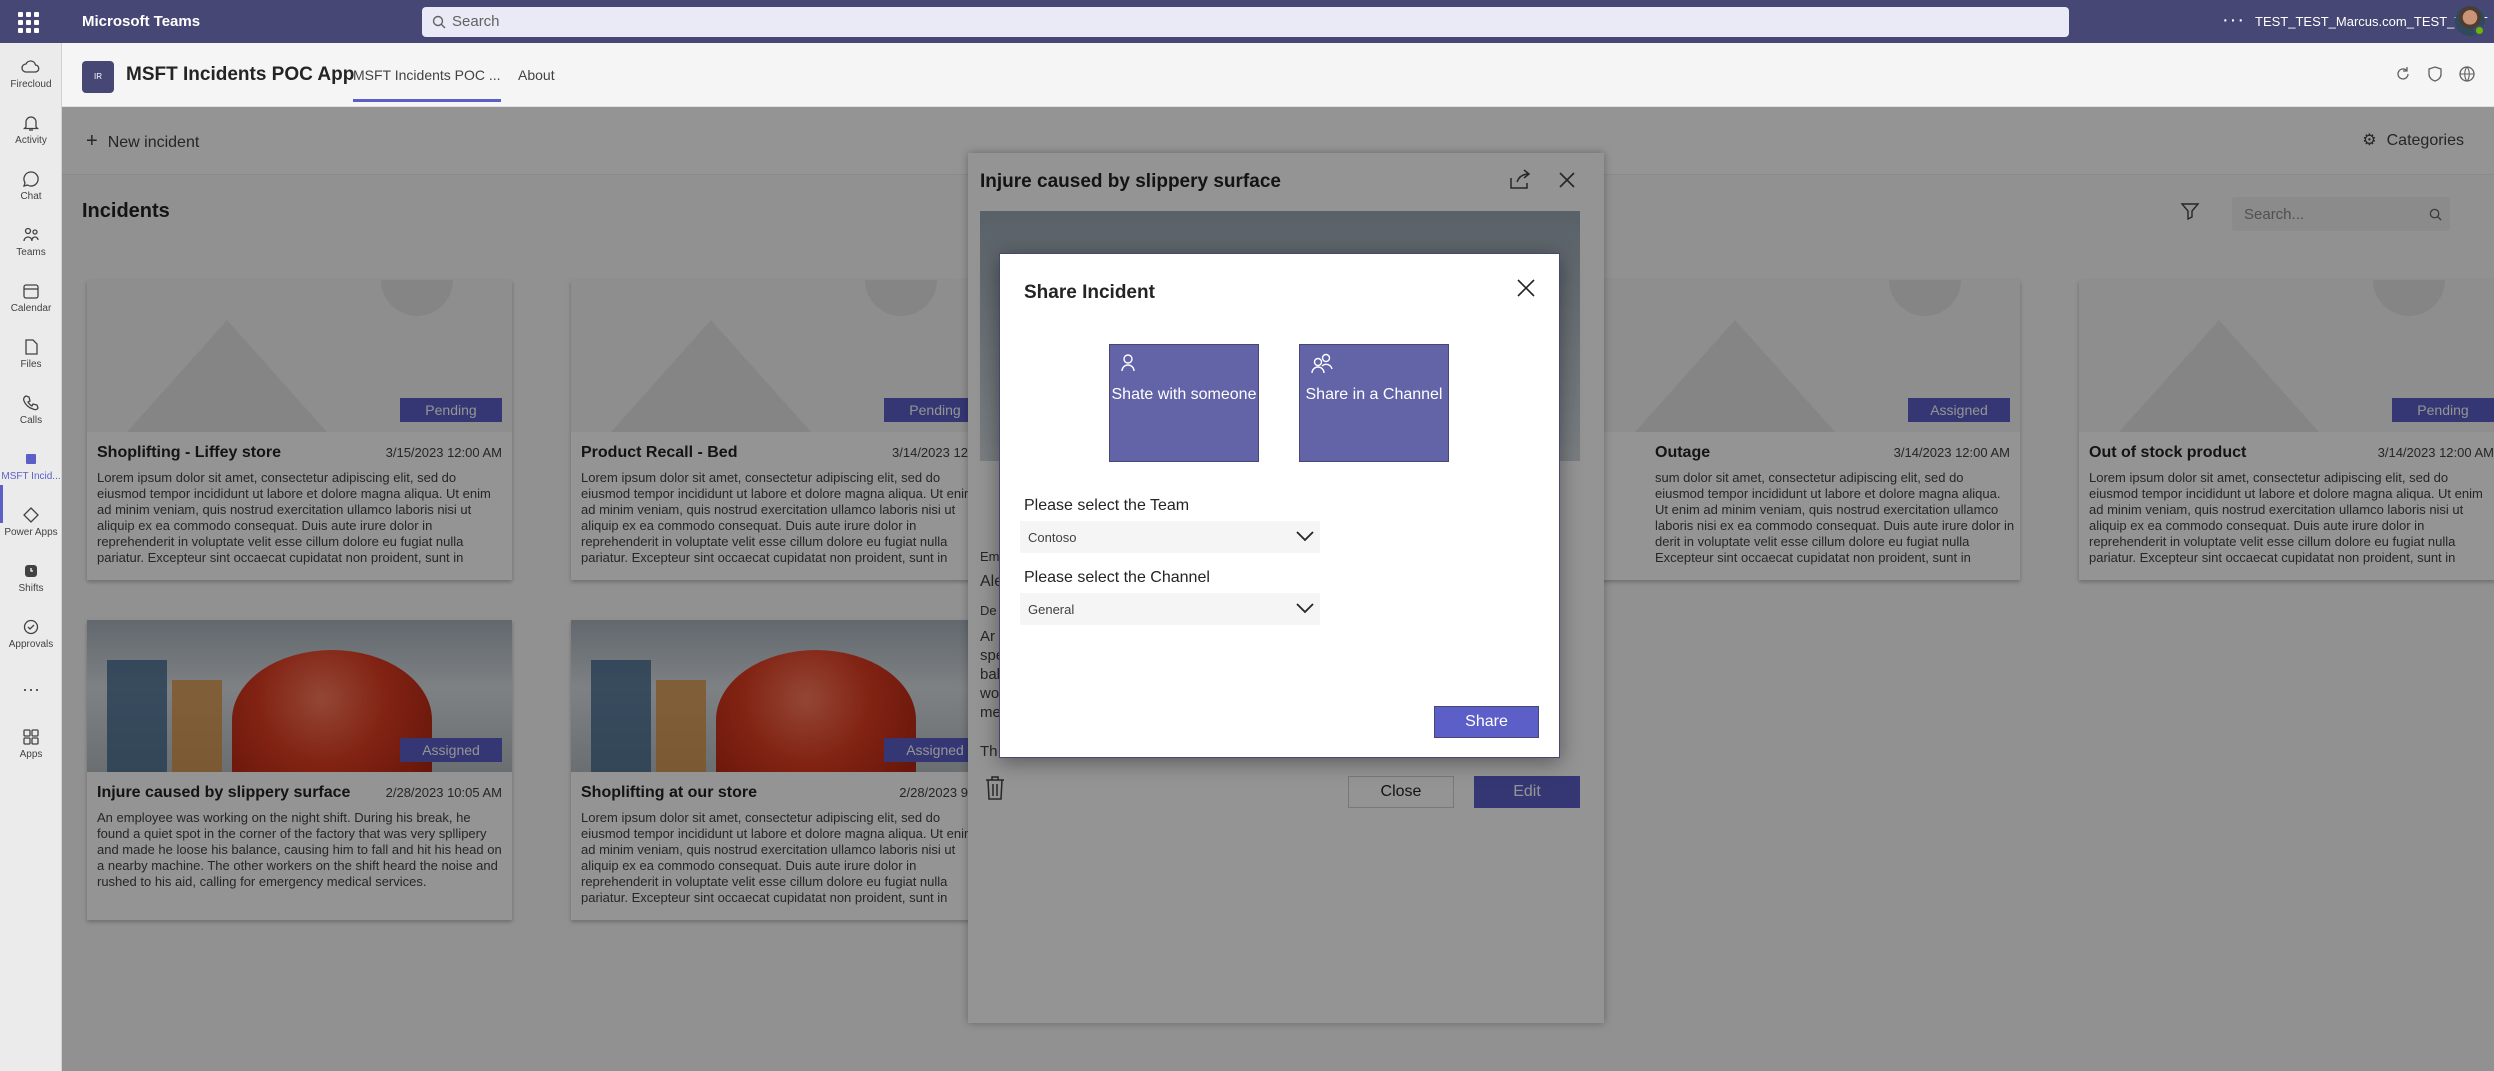 The image size is (2494, 1071). I want to click on rail-label: Files, so click(31, 364).